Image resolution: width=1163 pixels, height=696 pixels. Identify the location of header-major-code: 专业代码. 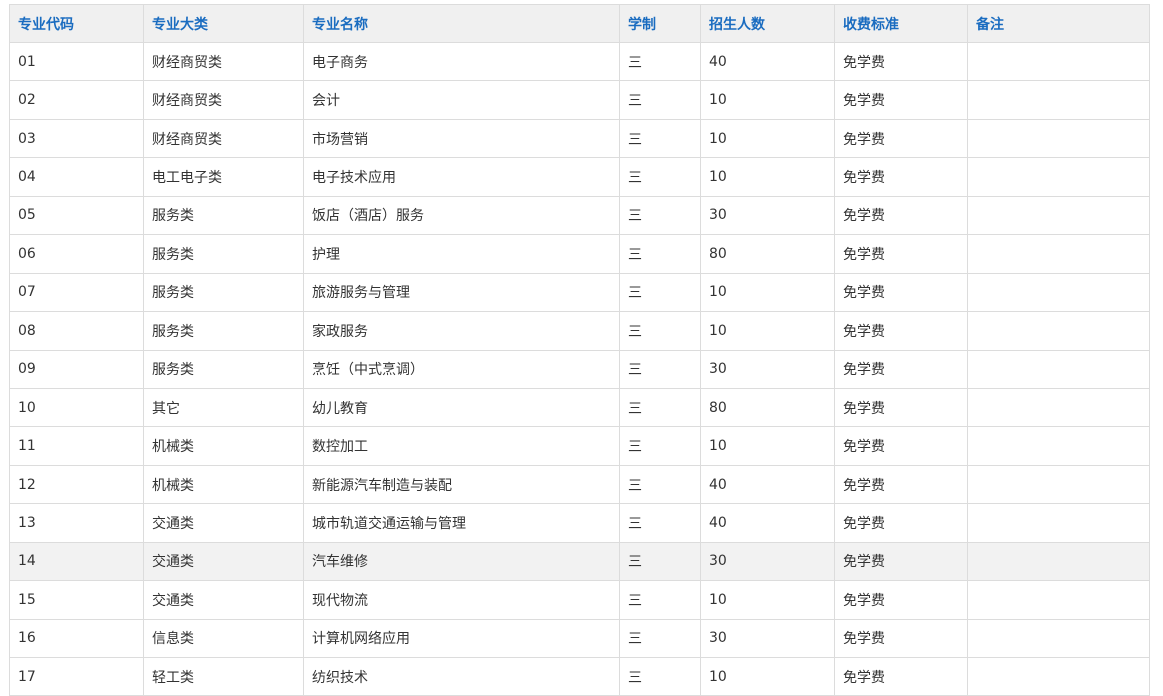
(76, 23).